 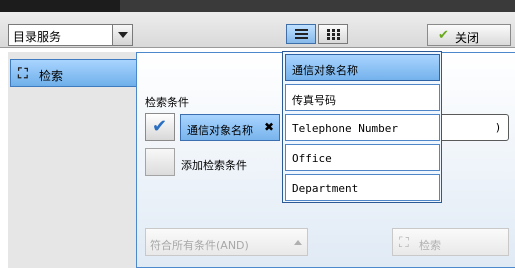 What do you see at coordinates (450, 242) in the screenshot?
I see `search-button: ⛶ 检索` at bounding box center [450, 242].